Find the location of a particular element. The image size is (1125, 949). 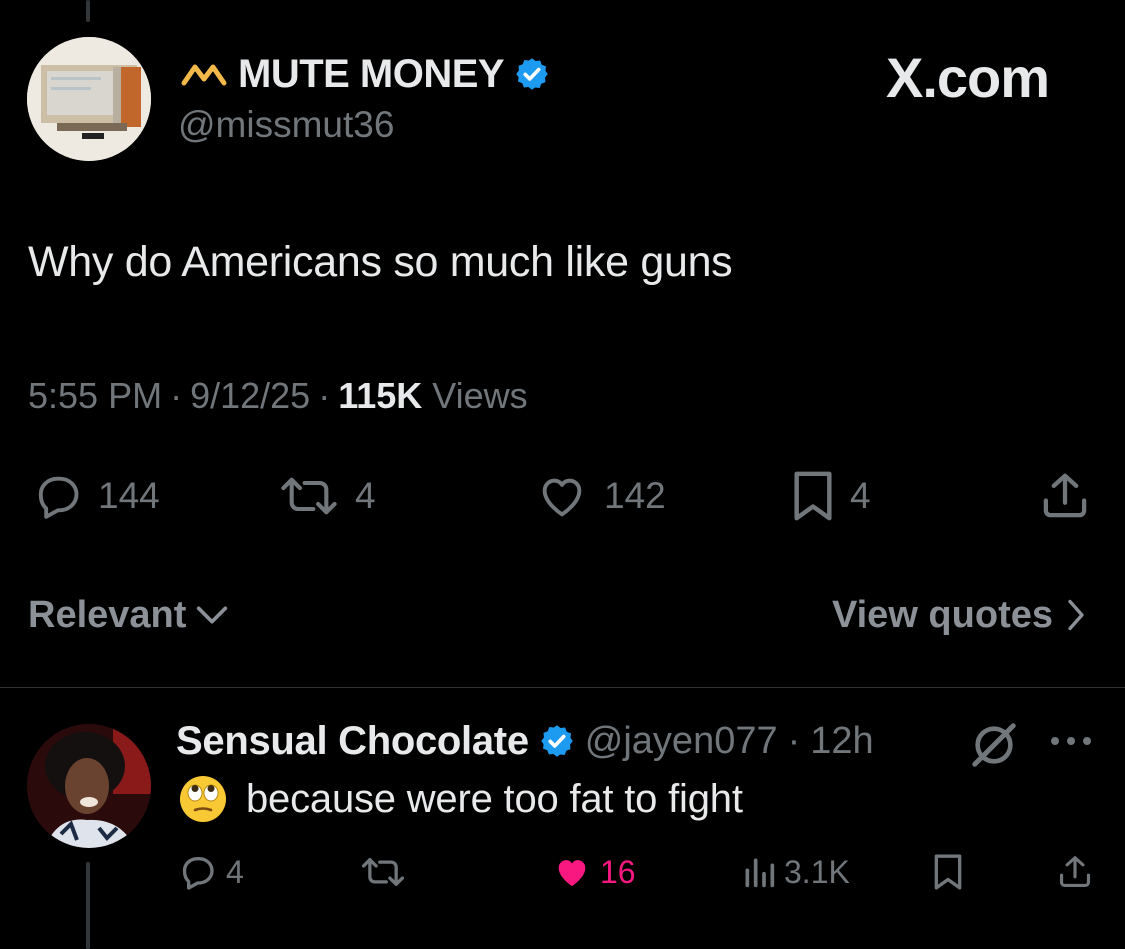

reply-time: 12h is located at coordinates (841, 741).